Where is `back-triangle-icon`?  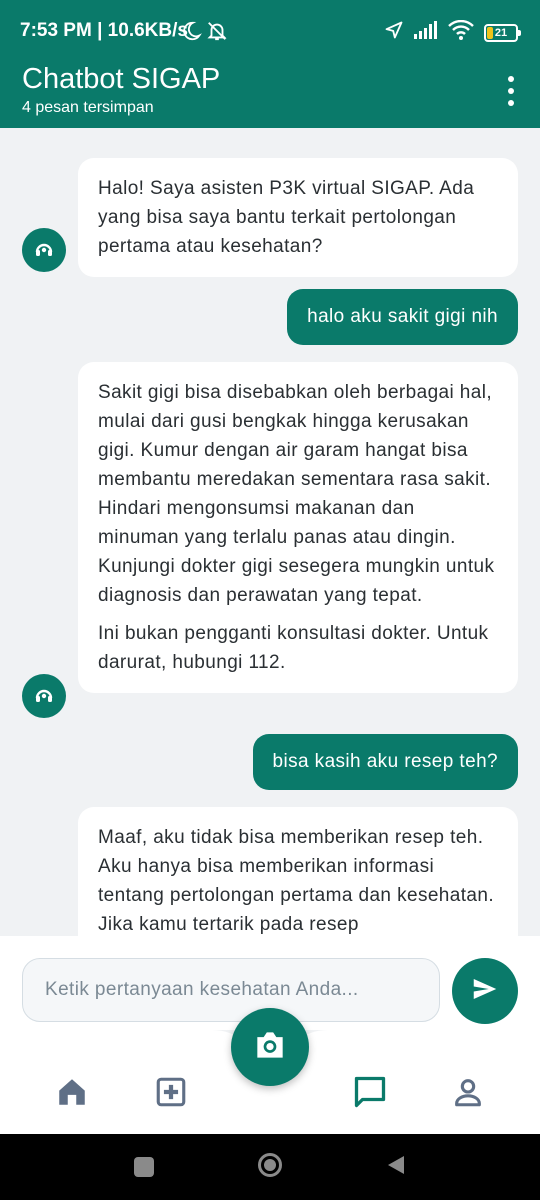
back-triangle-icon is located at coordinates (396, 1167).